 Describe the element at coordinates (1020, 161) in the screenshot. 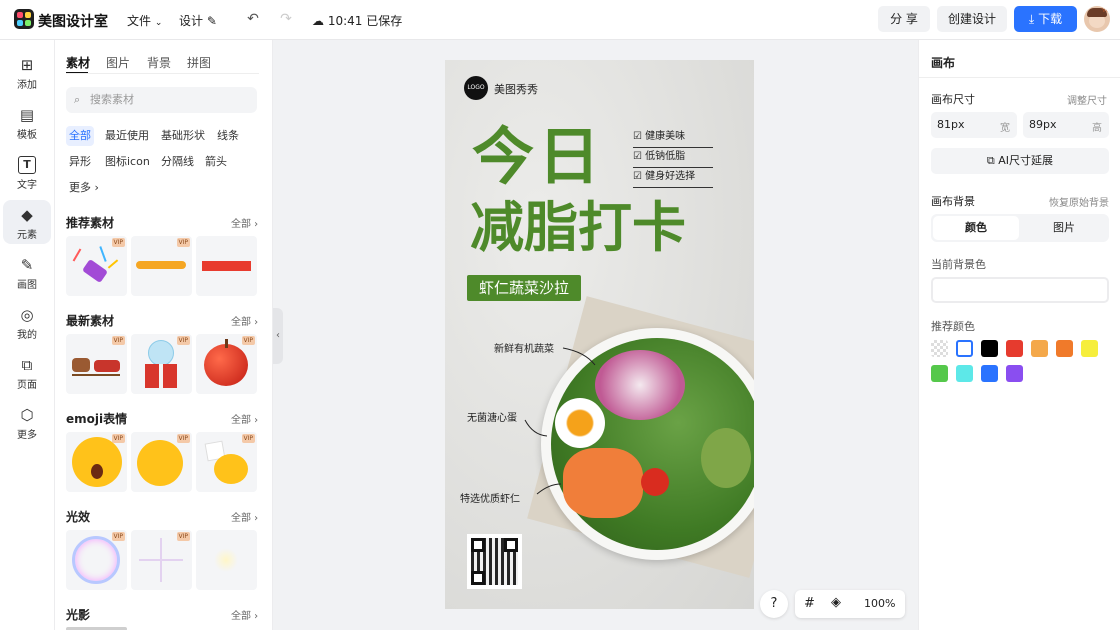

I see `ai-size-extend-button: ⧉ AI尺寸延展` at that location.